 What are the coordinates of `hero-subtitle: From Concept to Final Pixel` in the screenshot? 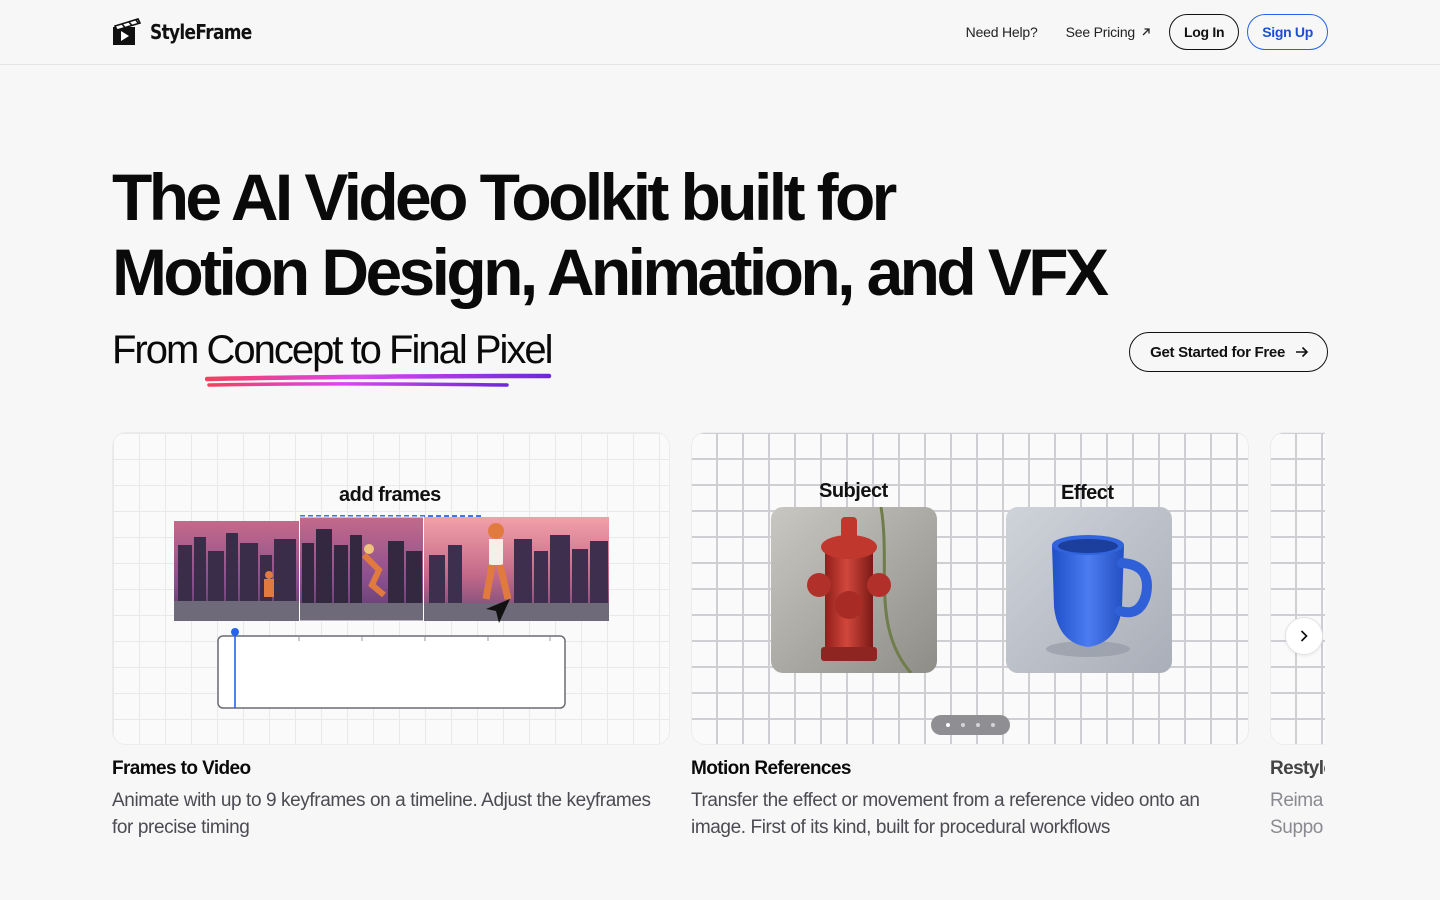 It's located at (333, 350).